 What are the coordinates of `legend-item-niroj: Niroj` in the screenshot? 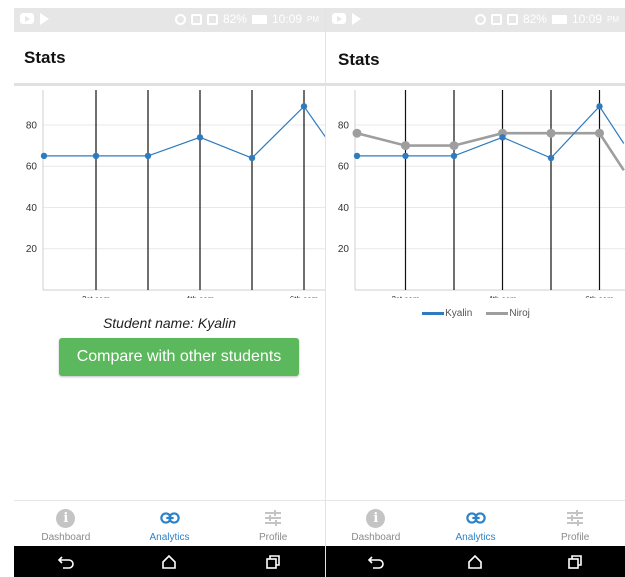 It's located at (508, 313).